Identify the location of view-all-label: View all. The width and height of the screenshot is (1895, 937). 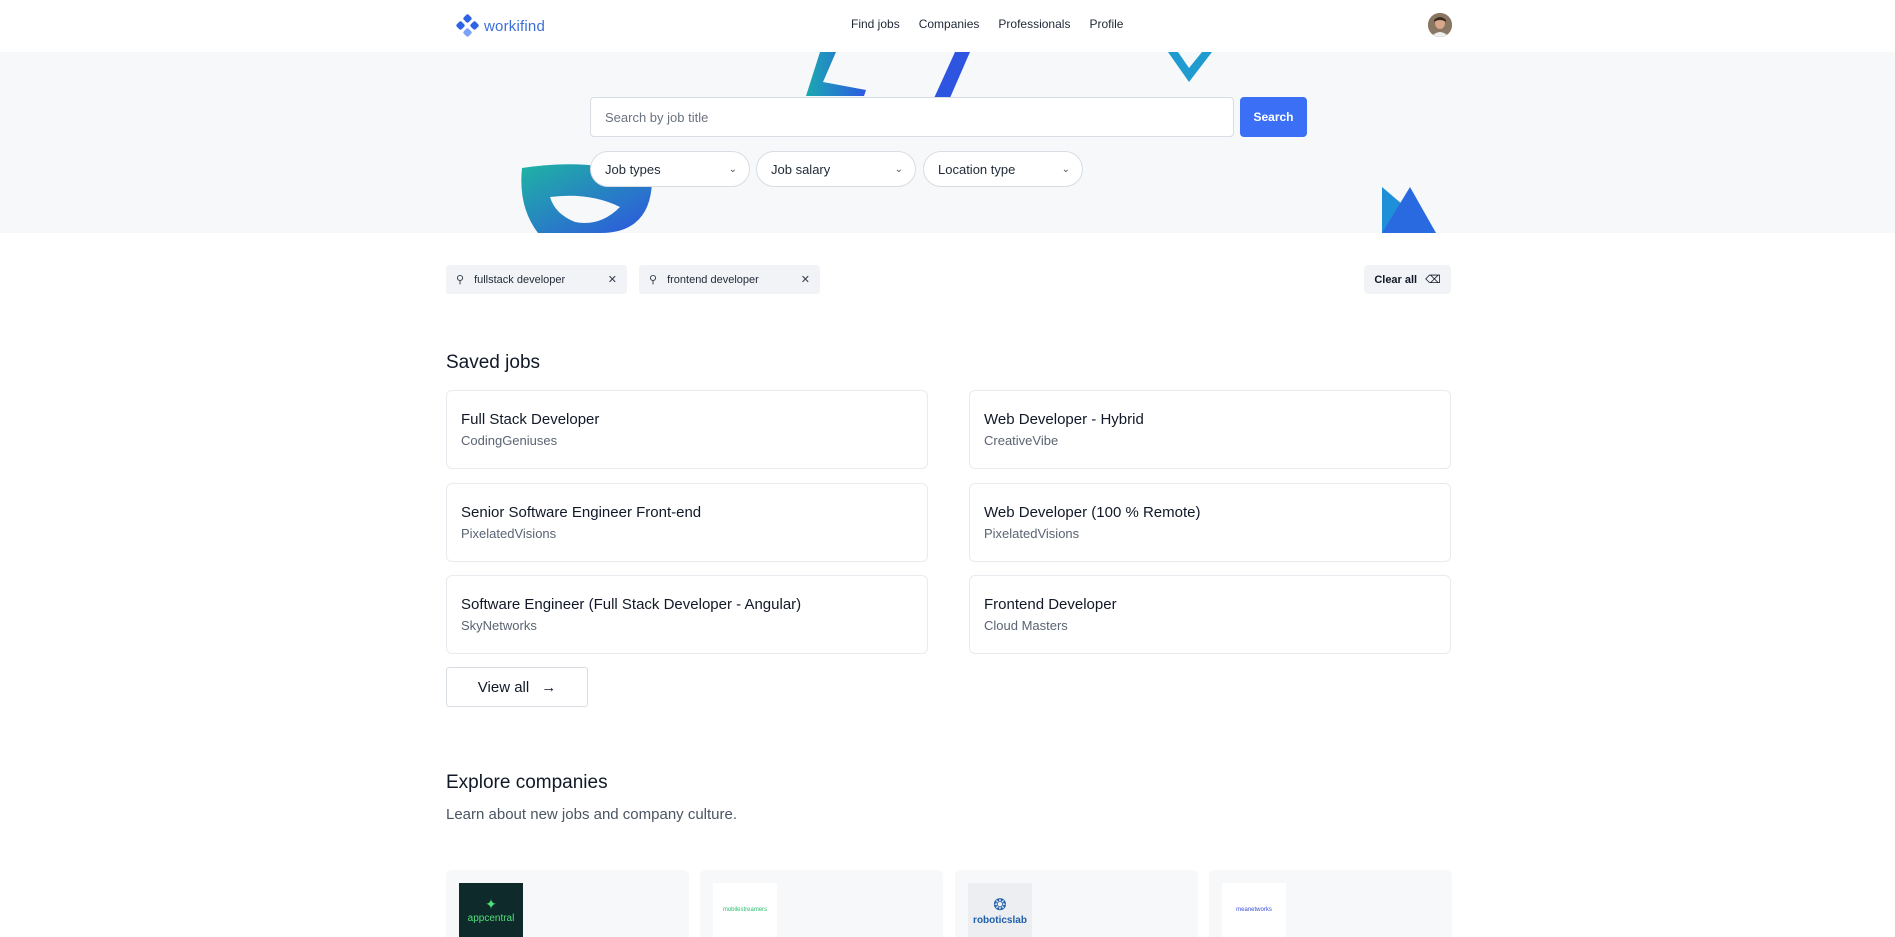
(503, 687).